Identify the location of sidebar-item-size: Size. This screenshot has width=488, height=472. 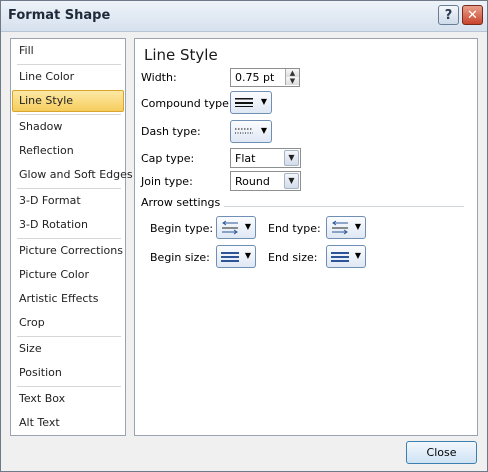
(68, 349).